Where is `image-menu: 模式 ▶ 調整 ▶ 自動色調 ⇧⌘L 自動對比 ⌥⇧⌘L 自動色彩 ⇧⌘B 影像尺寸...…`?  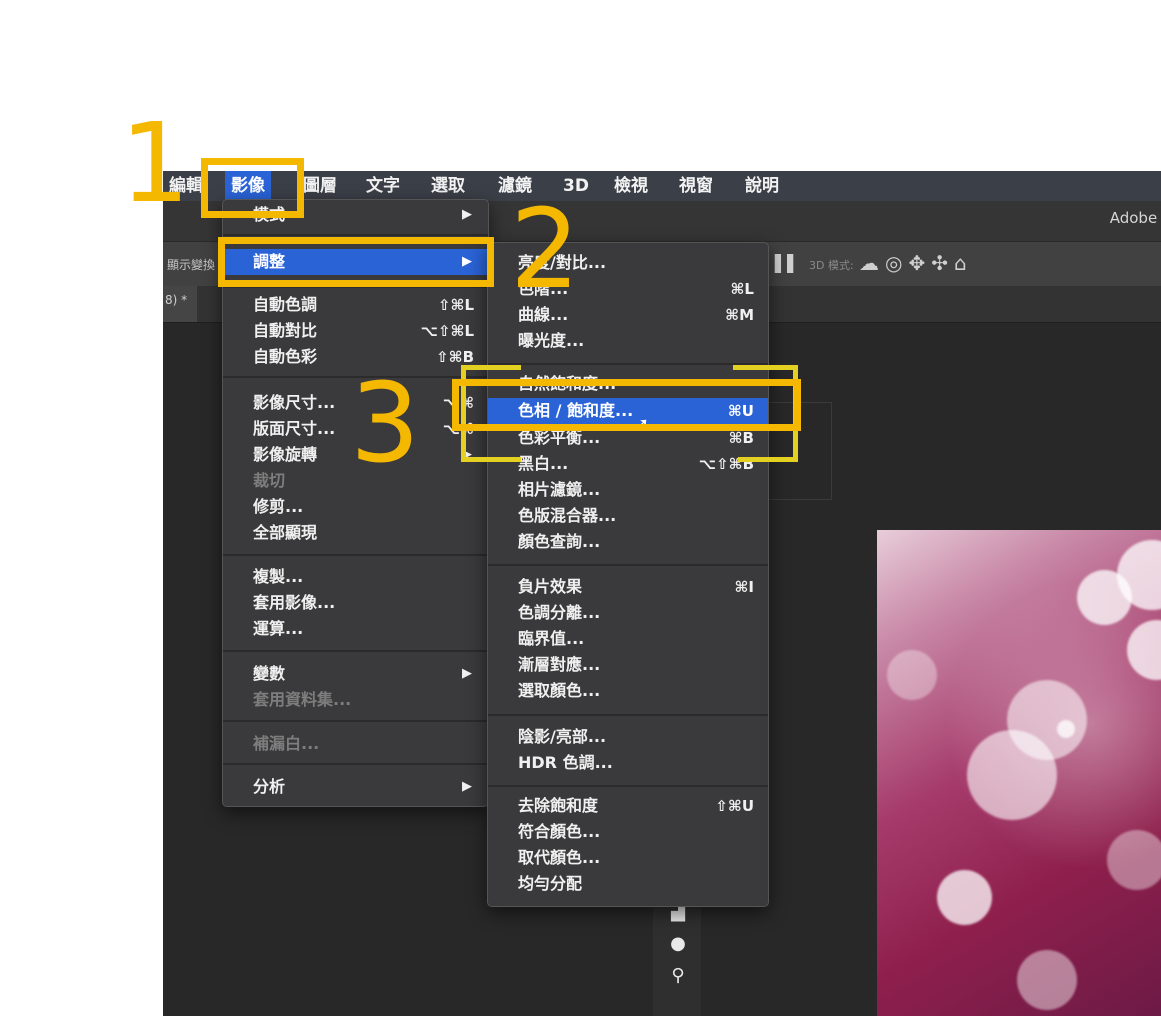
image-menu: 模式 ▶ 調整 ▶ 自動色調 ⇧⌘L 自動對比 ⌥⇧⌘L 自動色彩 ⇧⌘B 影像尺寸...… is located at coordinates (355, 503).